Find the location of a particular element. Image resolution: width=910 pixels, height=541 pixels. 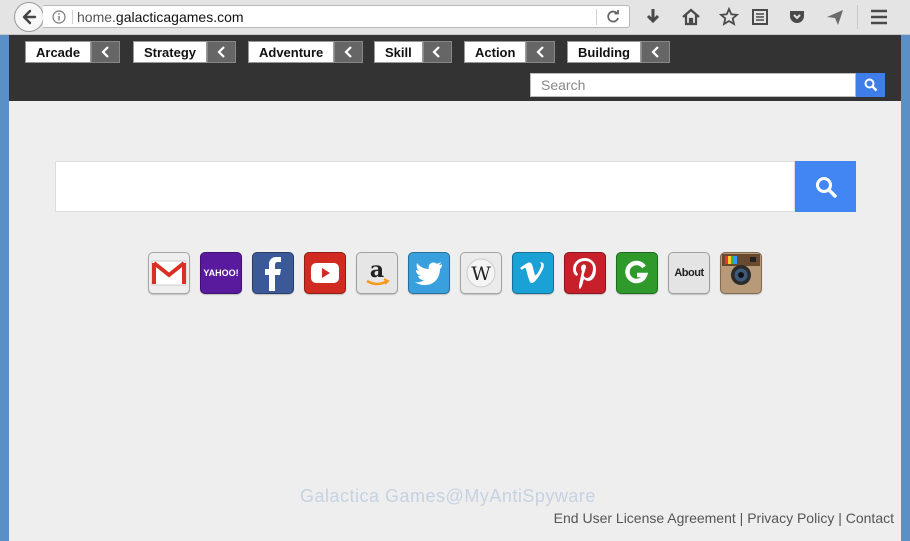

bookmark-star-icon is located at coordinates (729, 17).